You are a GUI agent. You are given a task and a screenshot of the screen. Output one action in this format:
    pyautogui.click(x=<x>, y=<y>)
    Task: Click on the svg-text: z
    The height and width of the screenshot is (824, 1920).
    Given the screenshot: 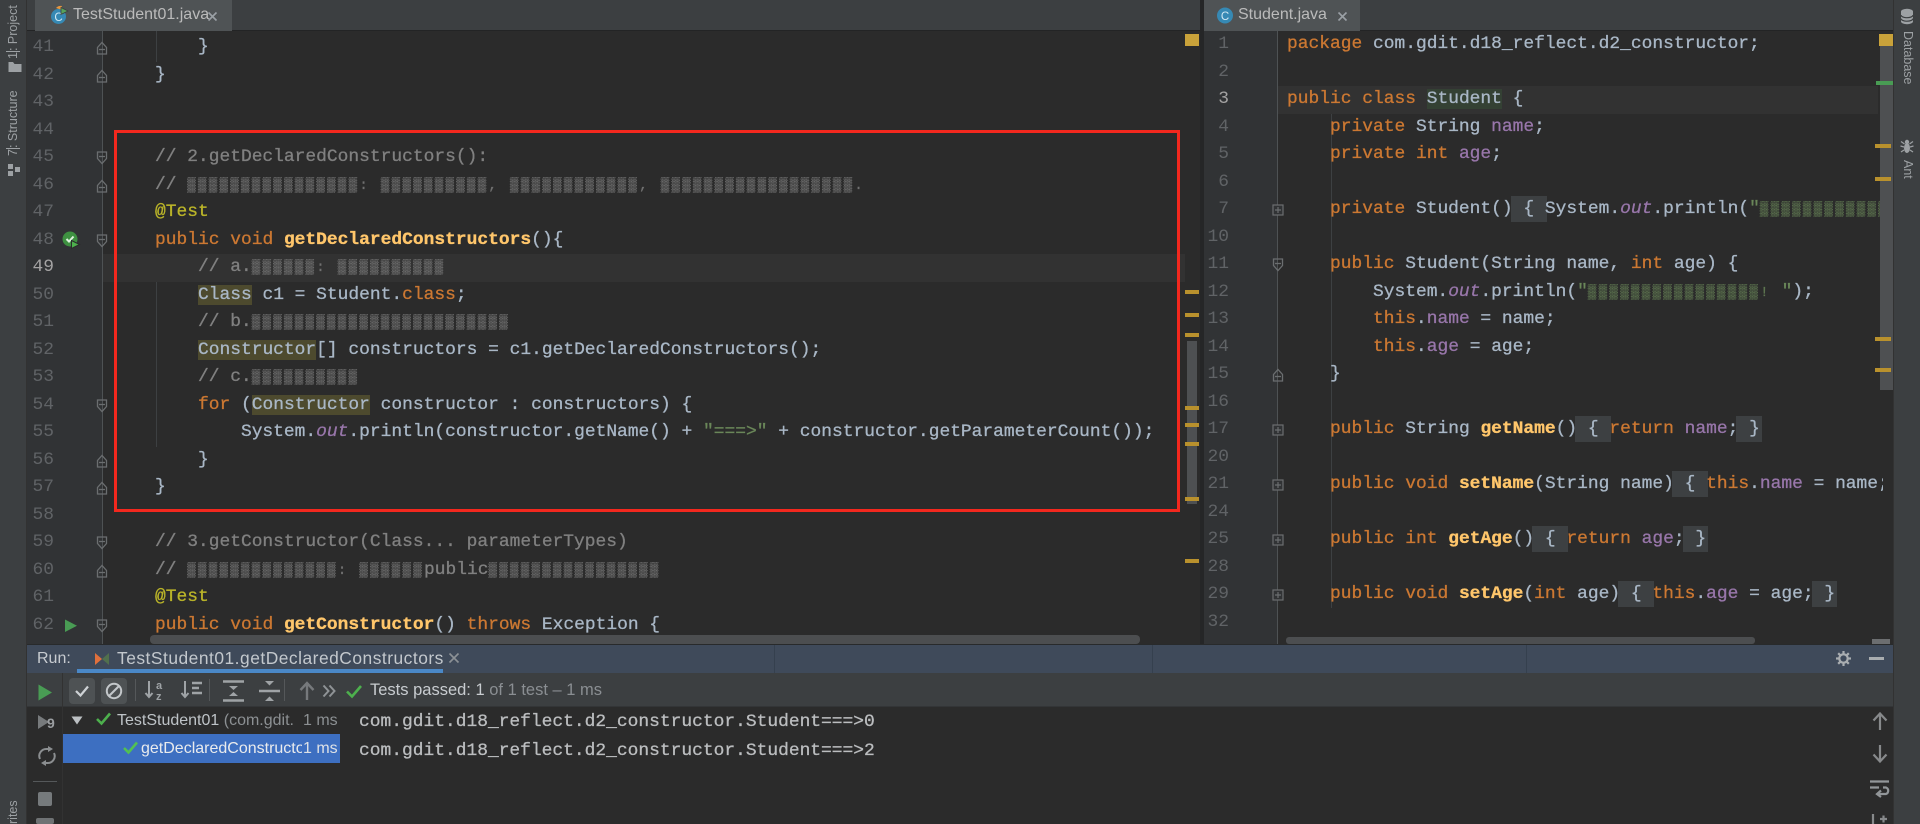 What is the action you would take?
    pyautogui.click(x=159, y=697)
    